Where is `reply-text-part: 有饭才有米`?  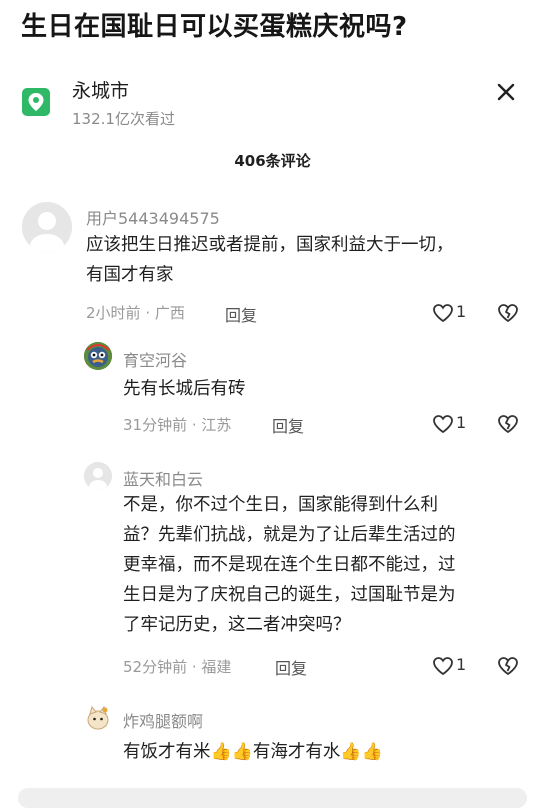
reply-text-part: 有饭才有米 is located at coordinates (167, 752).